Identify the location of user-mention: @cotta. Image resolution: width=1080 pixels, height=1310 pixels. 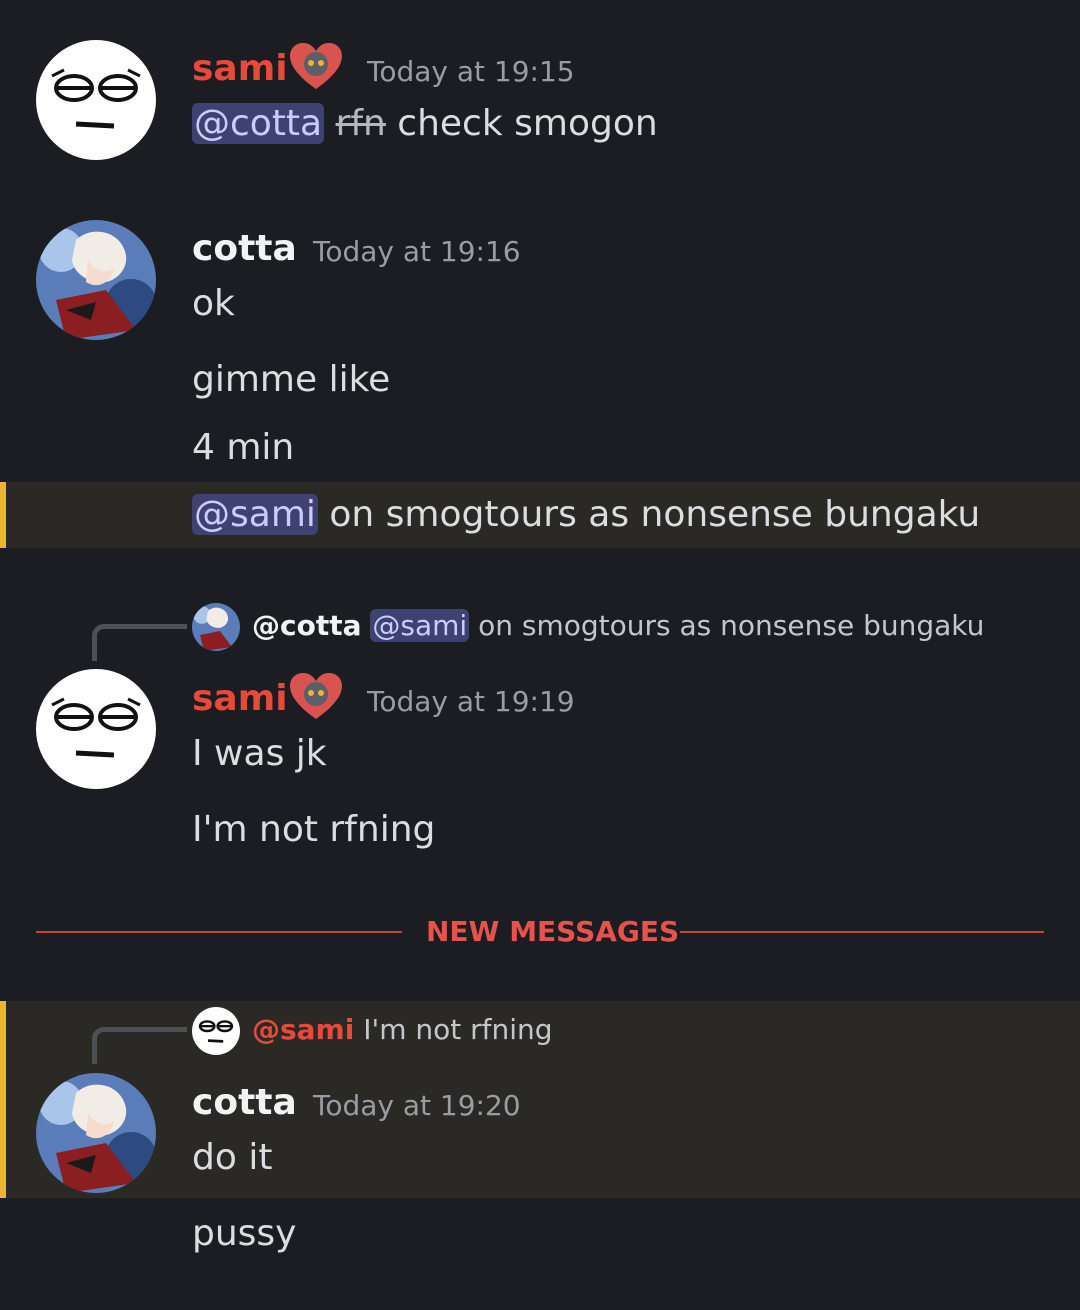
(258, 123).